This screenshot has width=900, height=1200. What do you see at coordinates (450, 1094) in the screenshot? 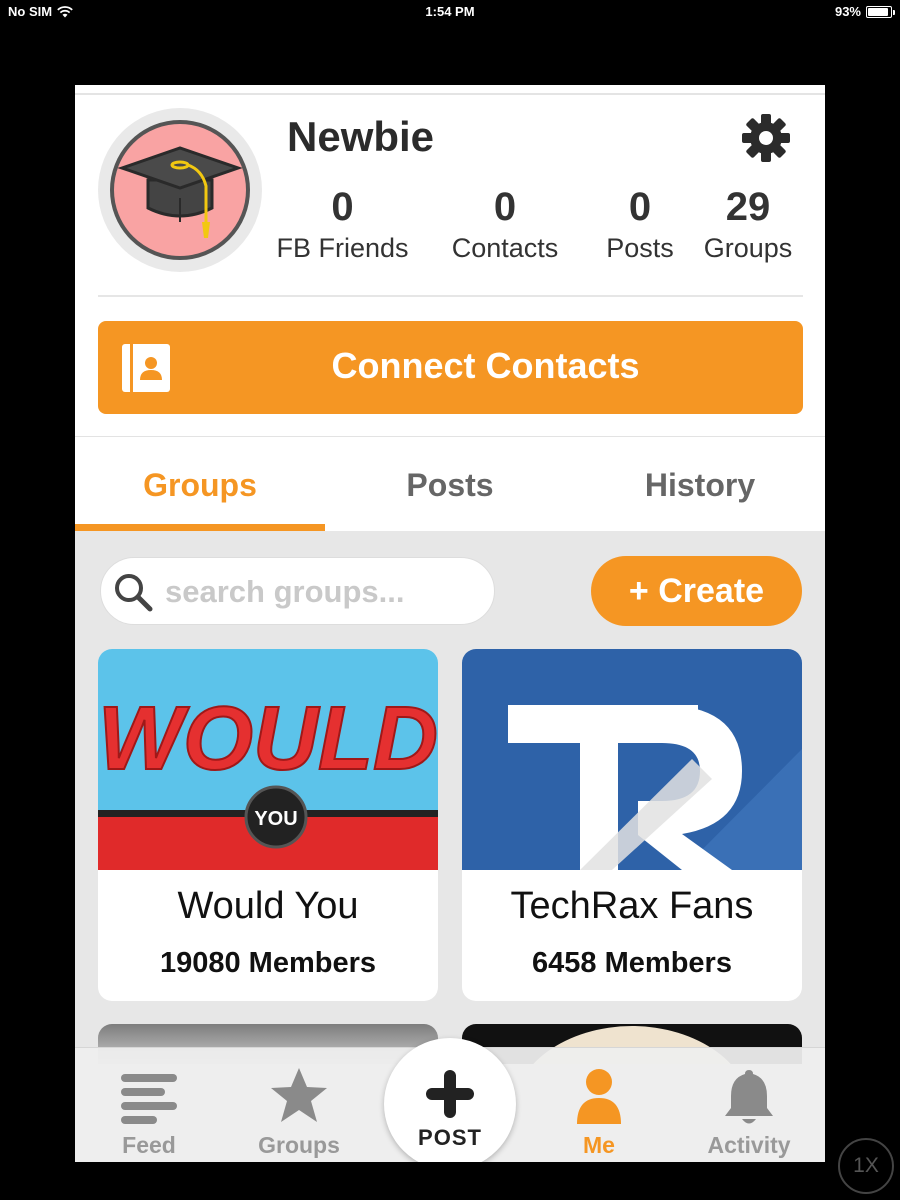
I see `plus-icon` at bounding box center [450, 1094].